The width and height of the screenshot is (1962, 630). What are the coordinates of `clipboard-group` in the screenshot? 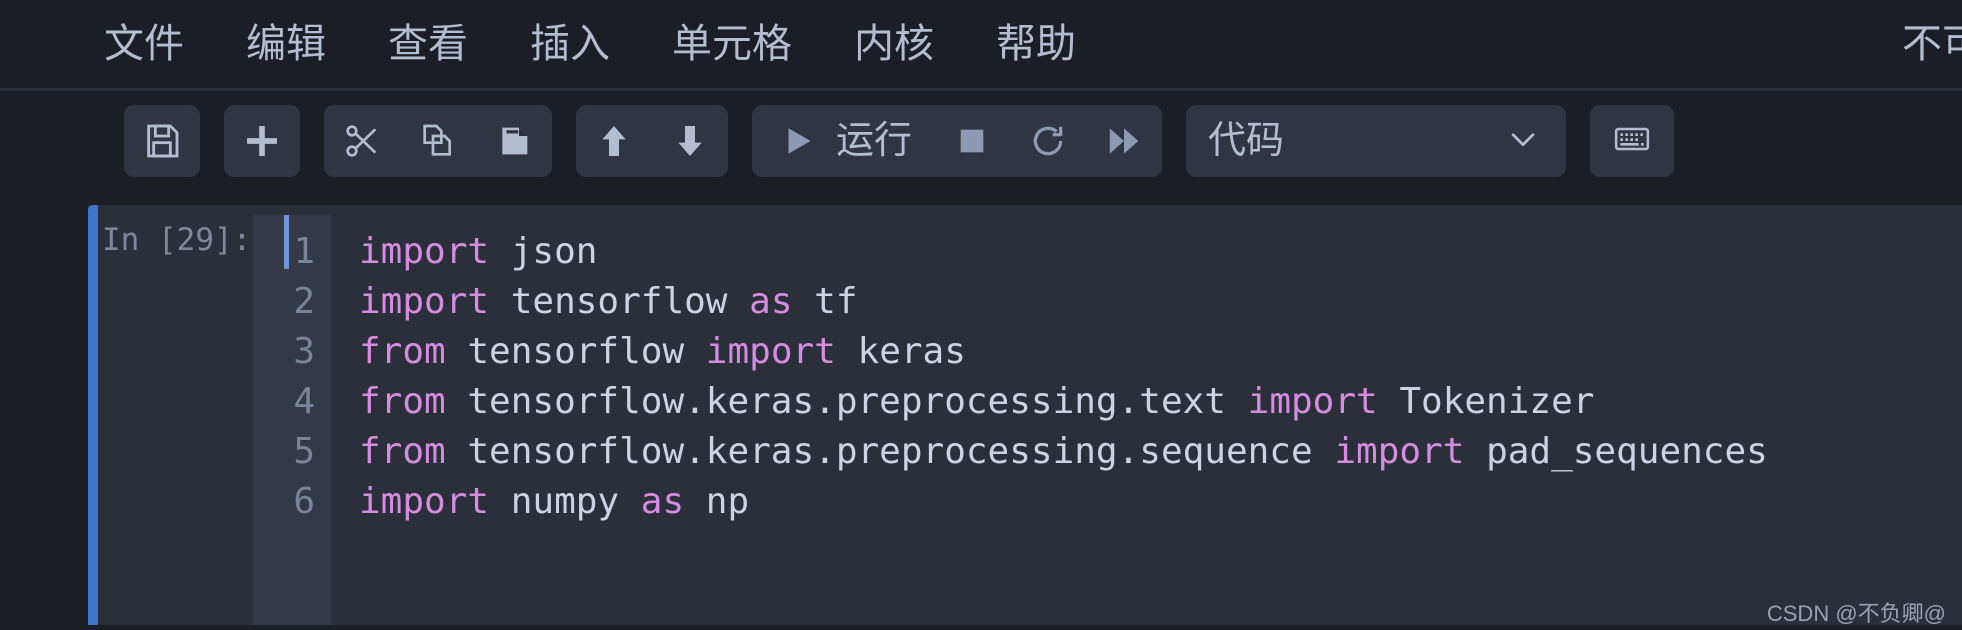 It's located at (438, 141).